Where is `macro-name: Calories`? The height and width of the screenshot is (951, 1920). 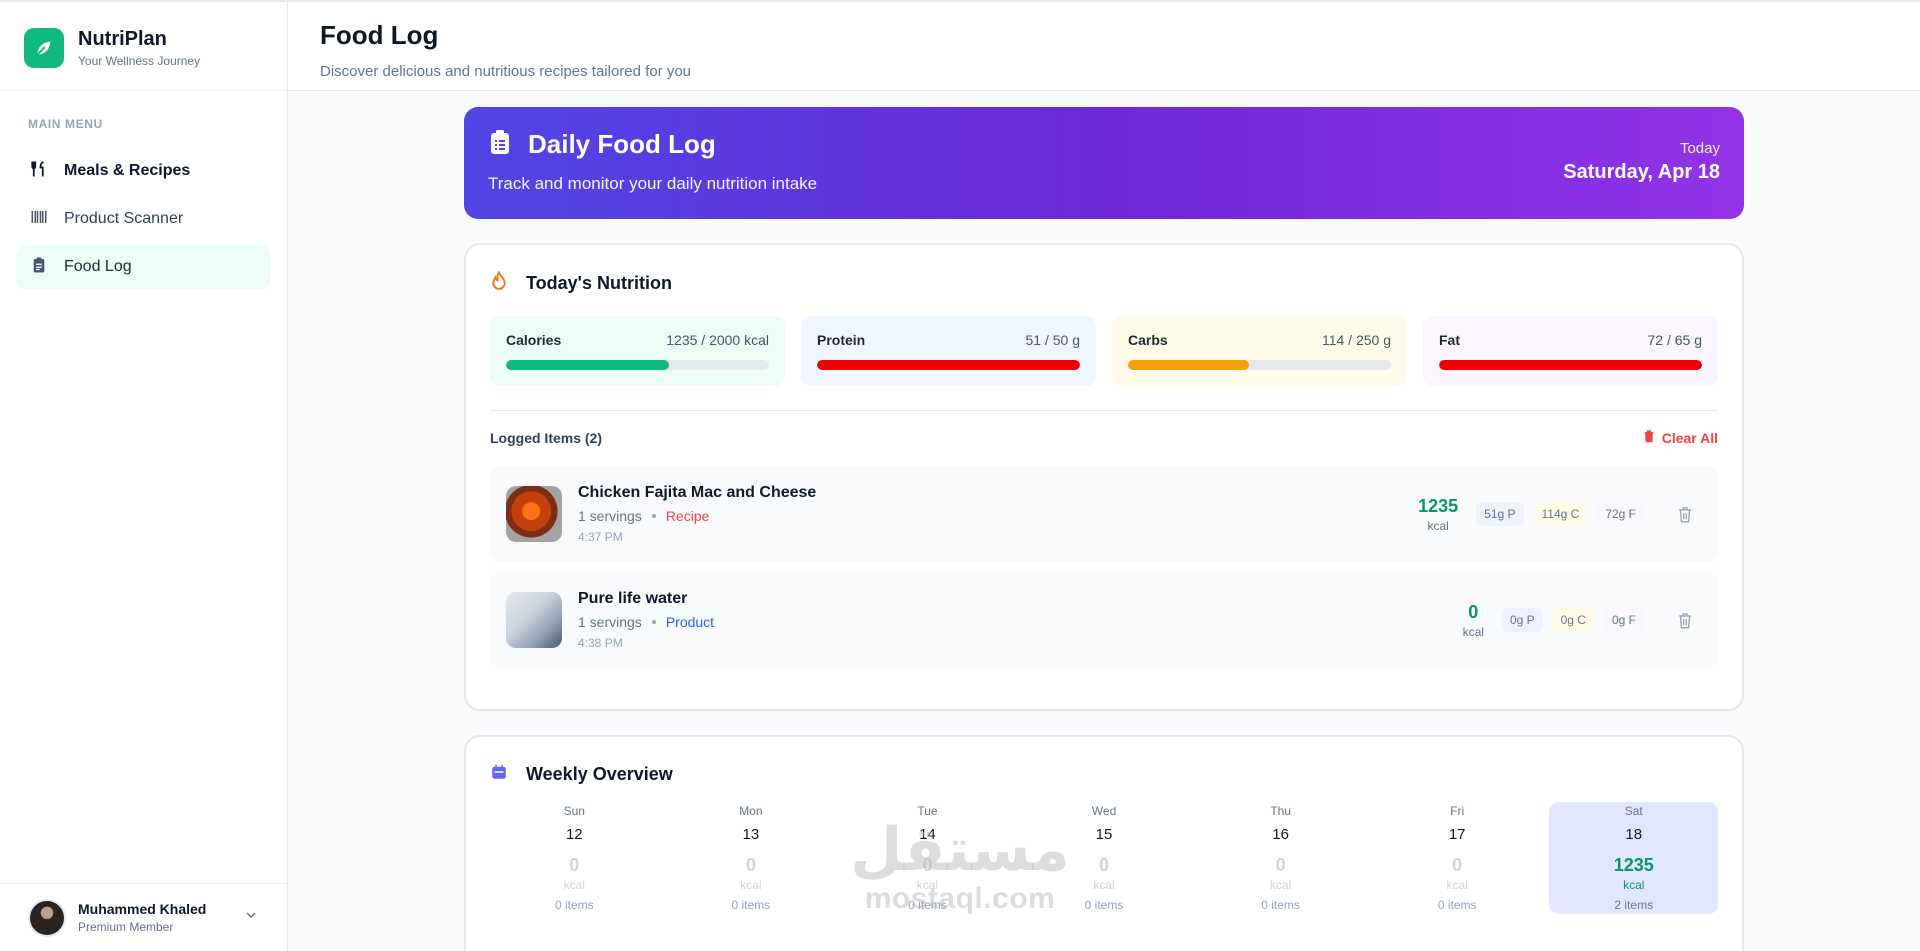 macro-name: Calories is located at coordinates (534, 340).